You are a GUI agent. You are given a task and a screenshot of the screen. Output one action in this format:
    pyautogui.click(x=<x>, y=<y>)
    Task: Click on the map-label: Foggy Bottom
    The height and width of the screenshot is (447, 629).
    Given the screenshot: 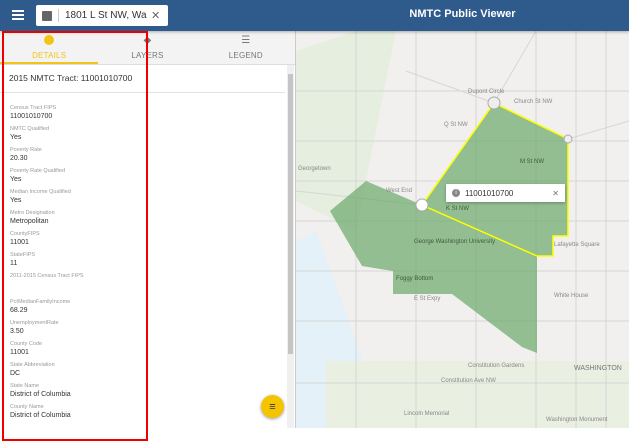 What is the action you would take?
    pyautogui.click(x=415, y=279)
    